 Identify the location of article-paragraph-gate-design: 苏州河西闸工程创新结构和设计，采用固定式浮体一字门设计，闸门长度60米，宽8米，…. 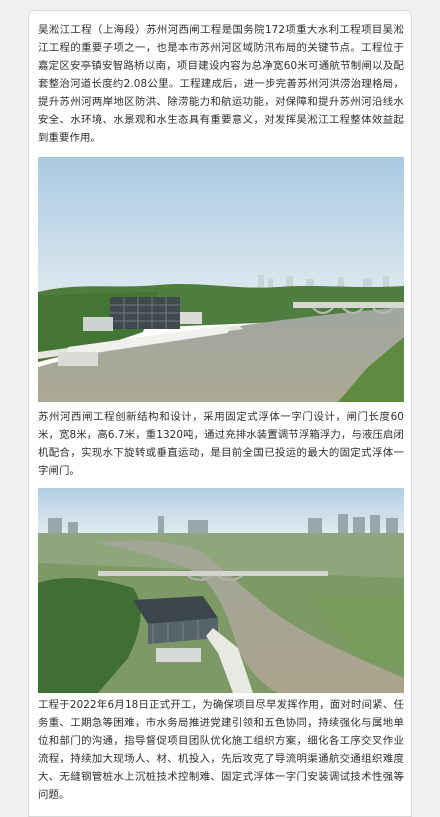
(221, 444).